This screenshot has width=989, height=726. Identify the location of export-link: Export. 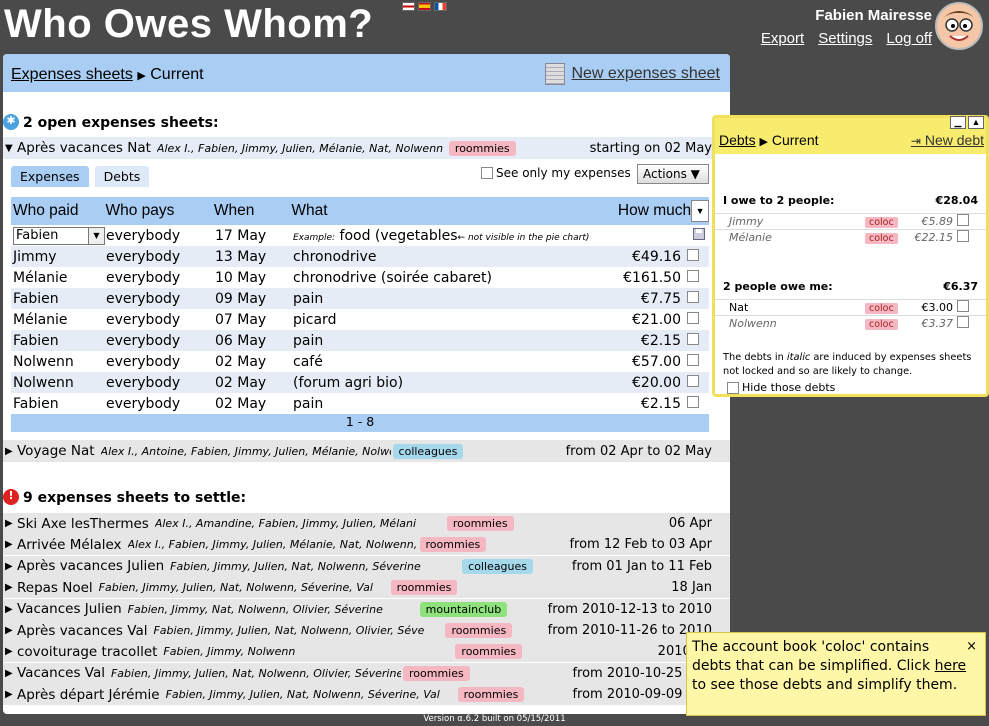
(782, 38).